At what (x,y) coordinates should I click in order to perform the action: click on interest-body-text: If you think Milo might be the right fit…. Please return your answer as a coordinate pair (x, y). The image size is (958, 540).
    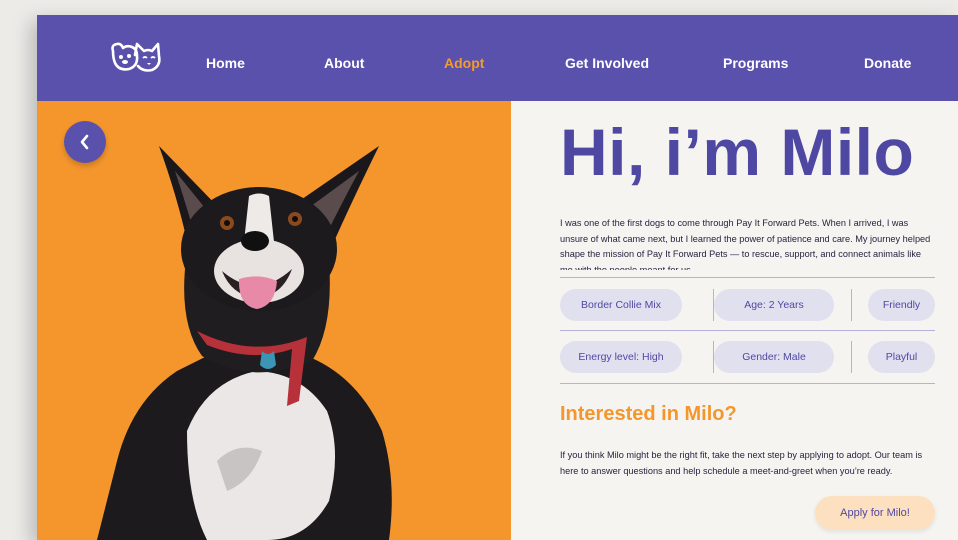
    Looking at the image, I should click on (741, 463).